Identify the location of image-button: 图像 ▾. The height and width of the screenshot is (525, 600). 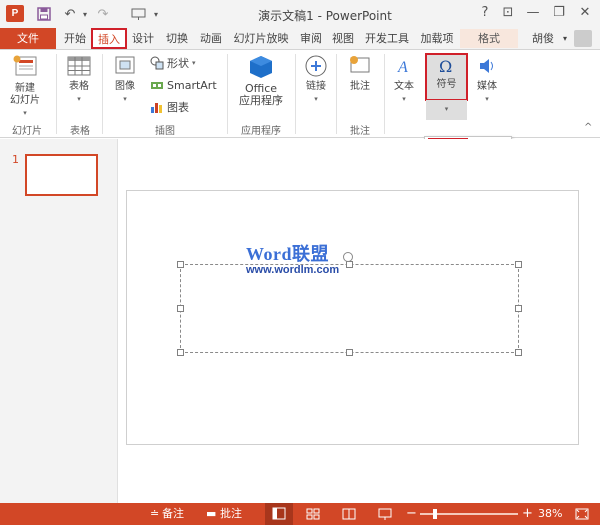
(125, 79).